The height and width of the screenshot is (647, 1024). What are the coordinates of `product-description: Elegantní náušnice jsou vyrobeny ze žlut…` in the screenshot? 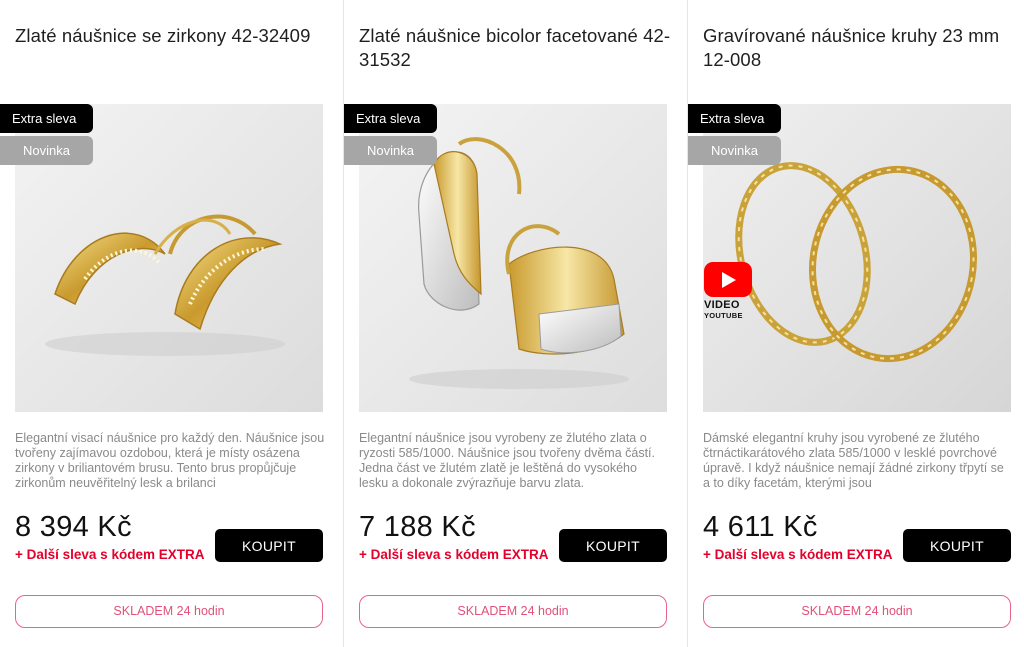 It's located at (507, 460).